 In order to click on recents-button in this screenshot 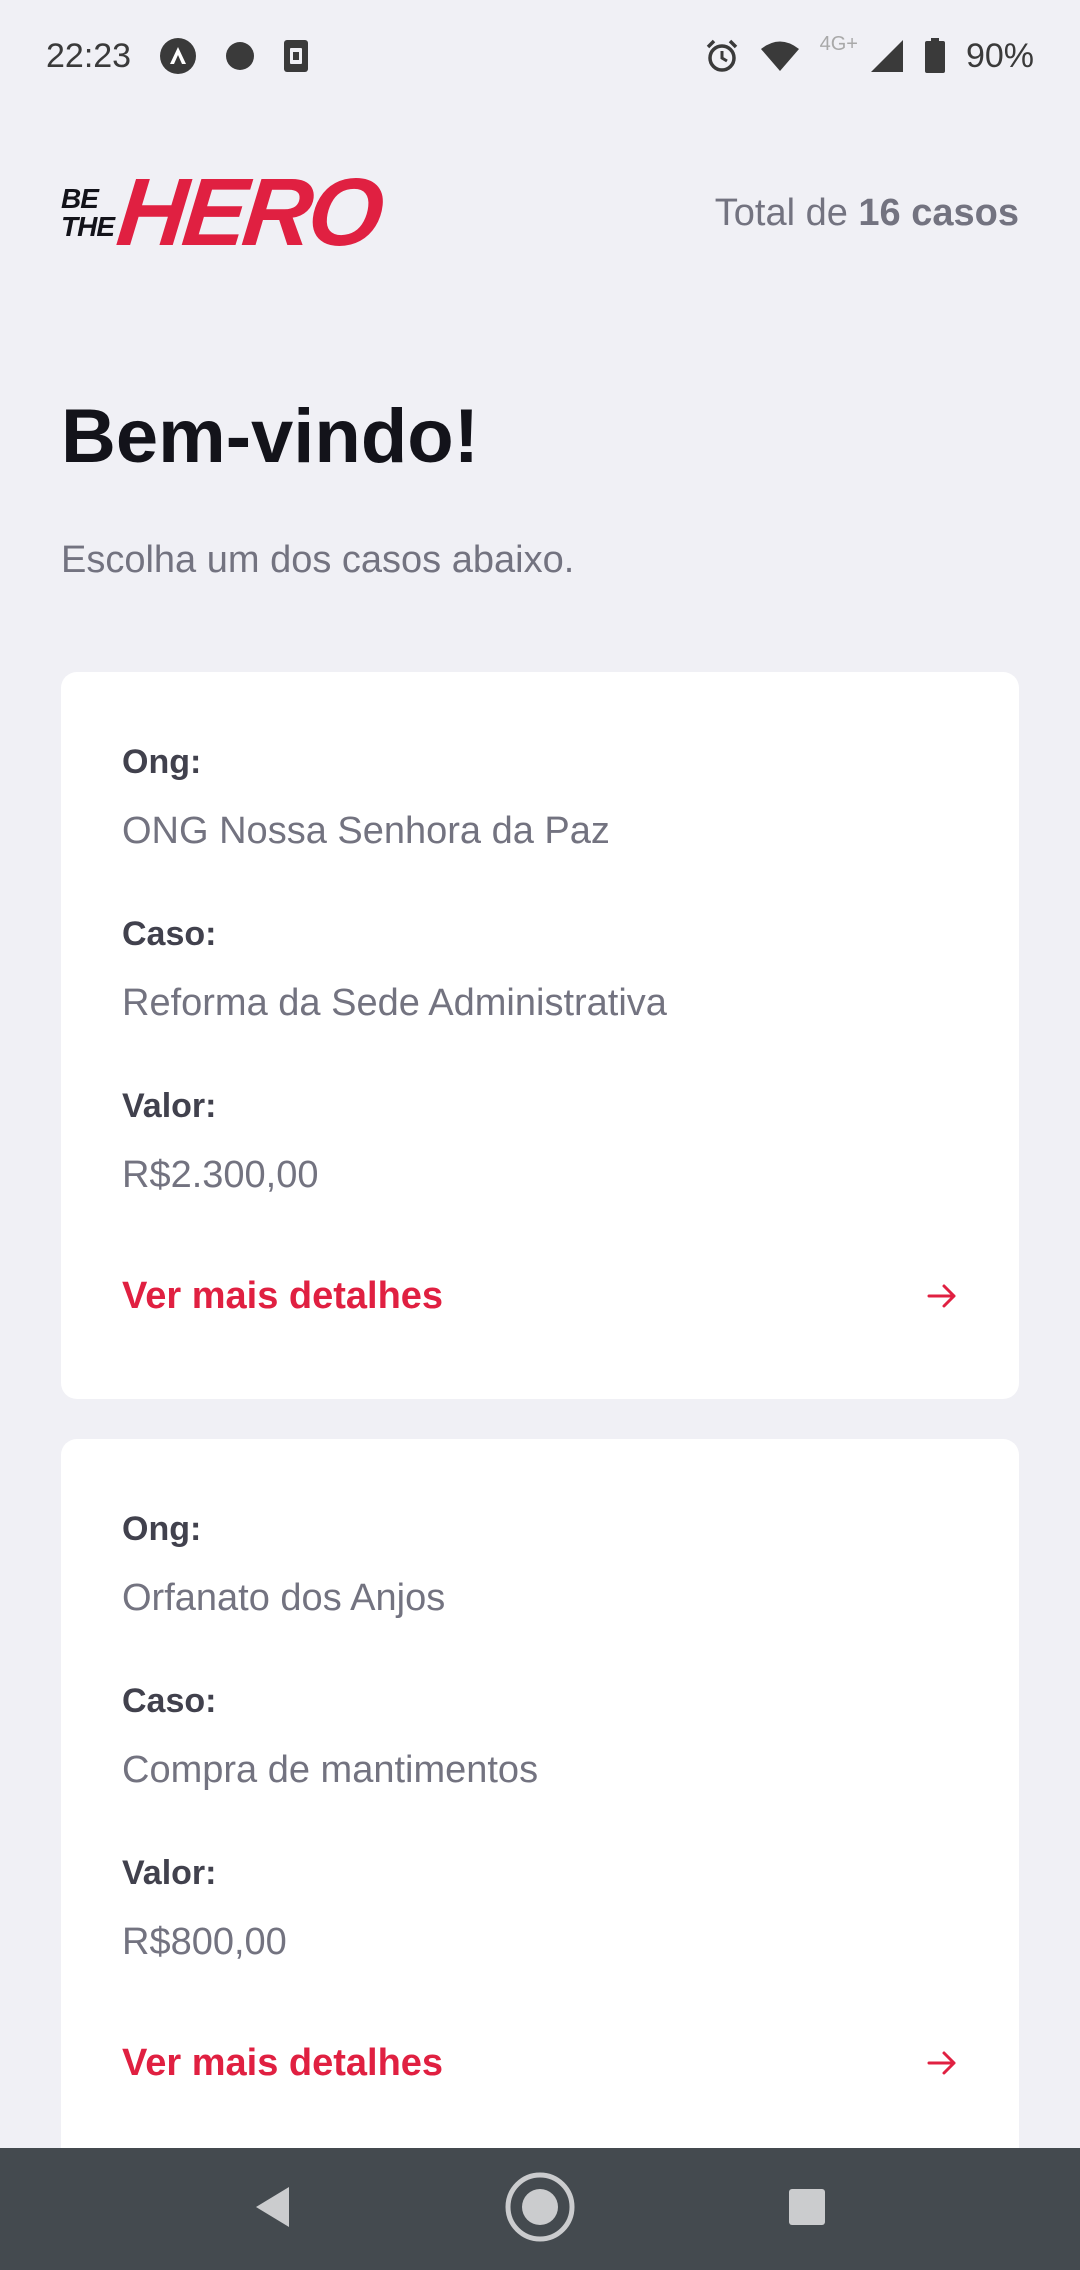, I will do `click(807, 2209)`.